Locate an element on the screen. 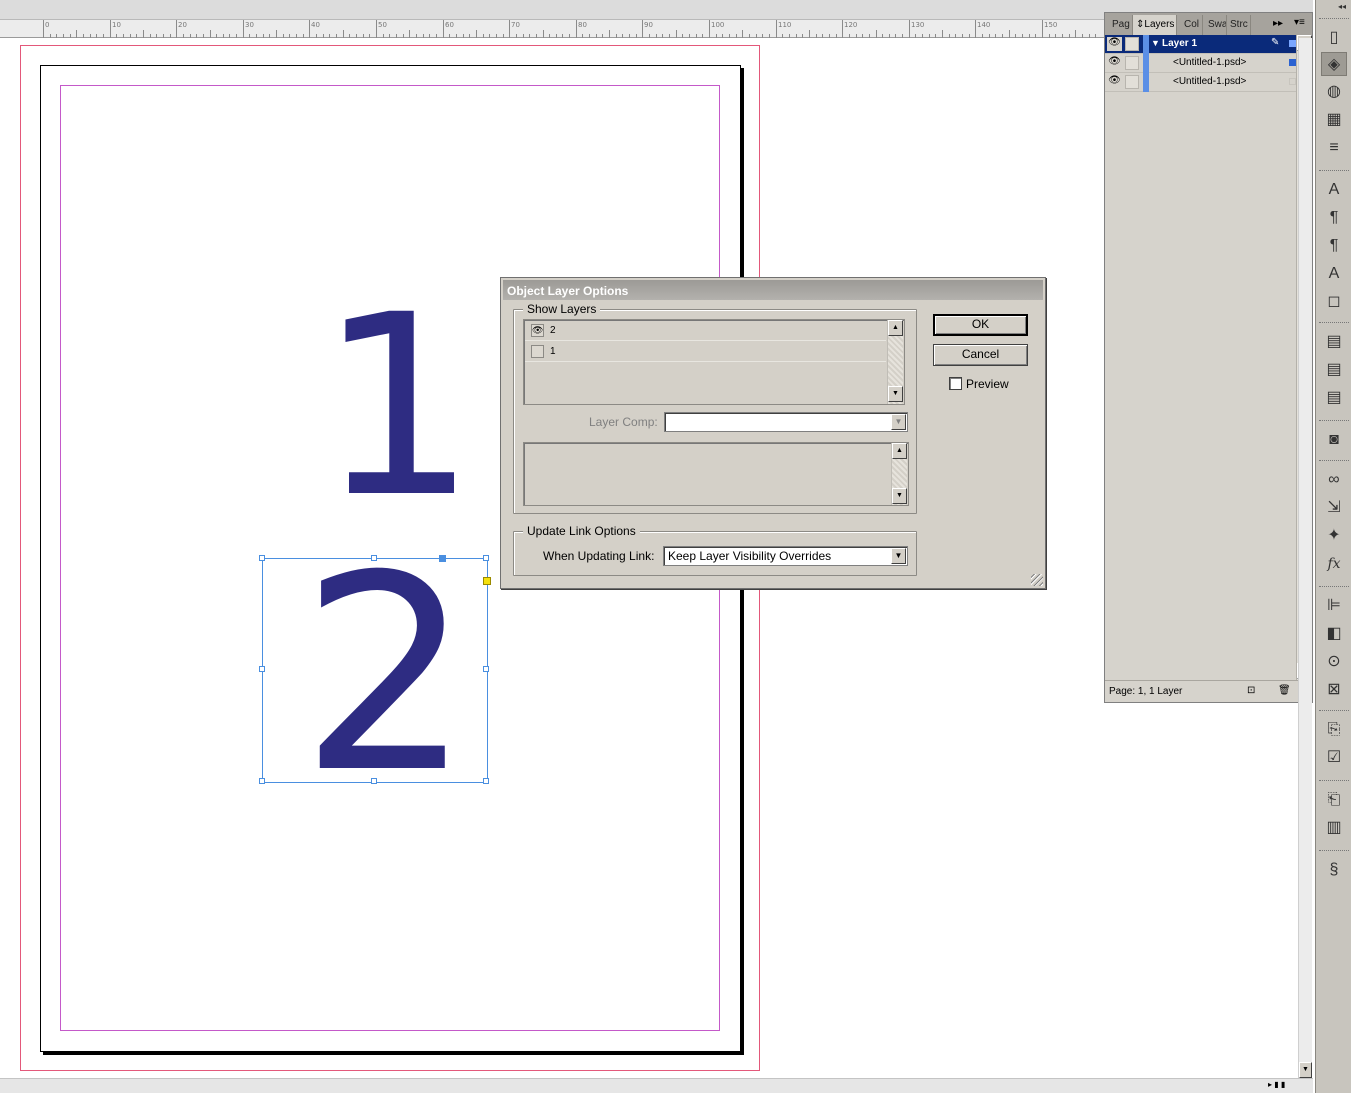 This screenshot has width=1351, height=1093. tab-overflow-icon: ▸▸ is located at coordinates (1278, 23).